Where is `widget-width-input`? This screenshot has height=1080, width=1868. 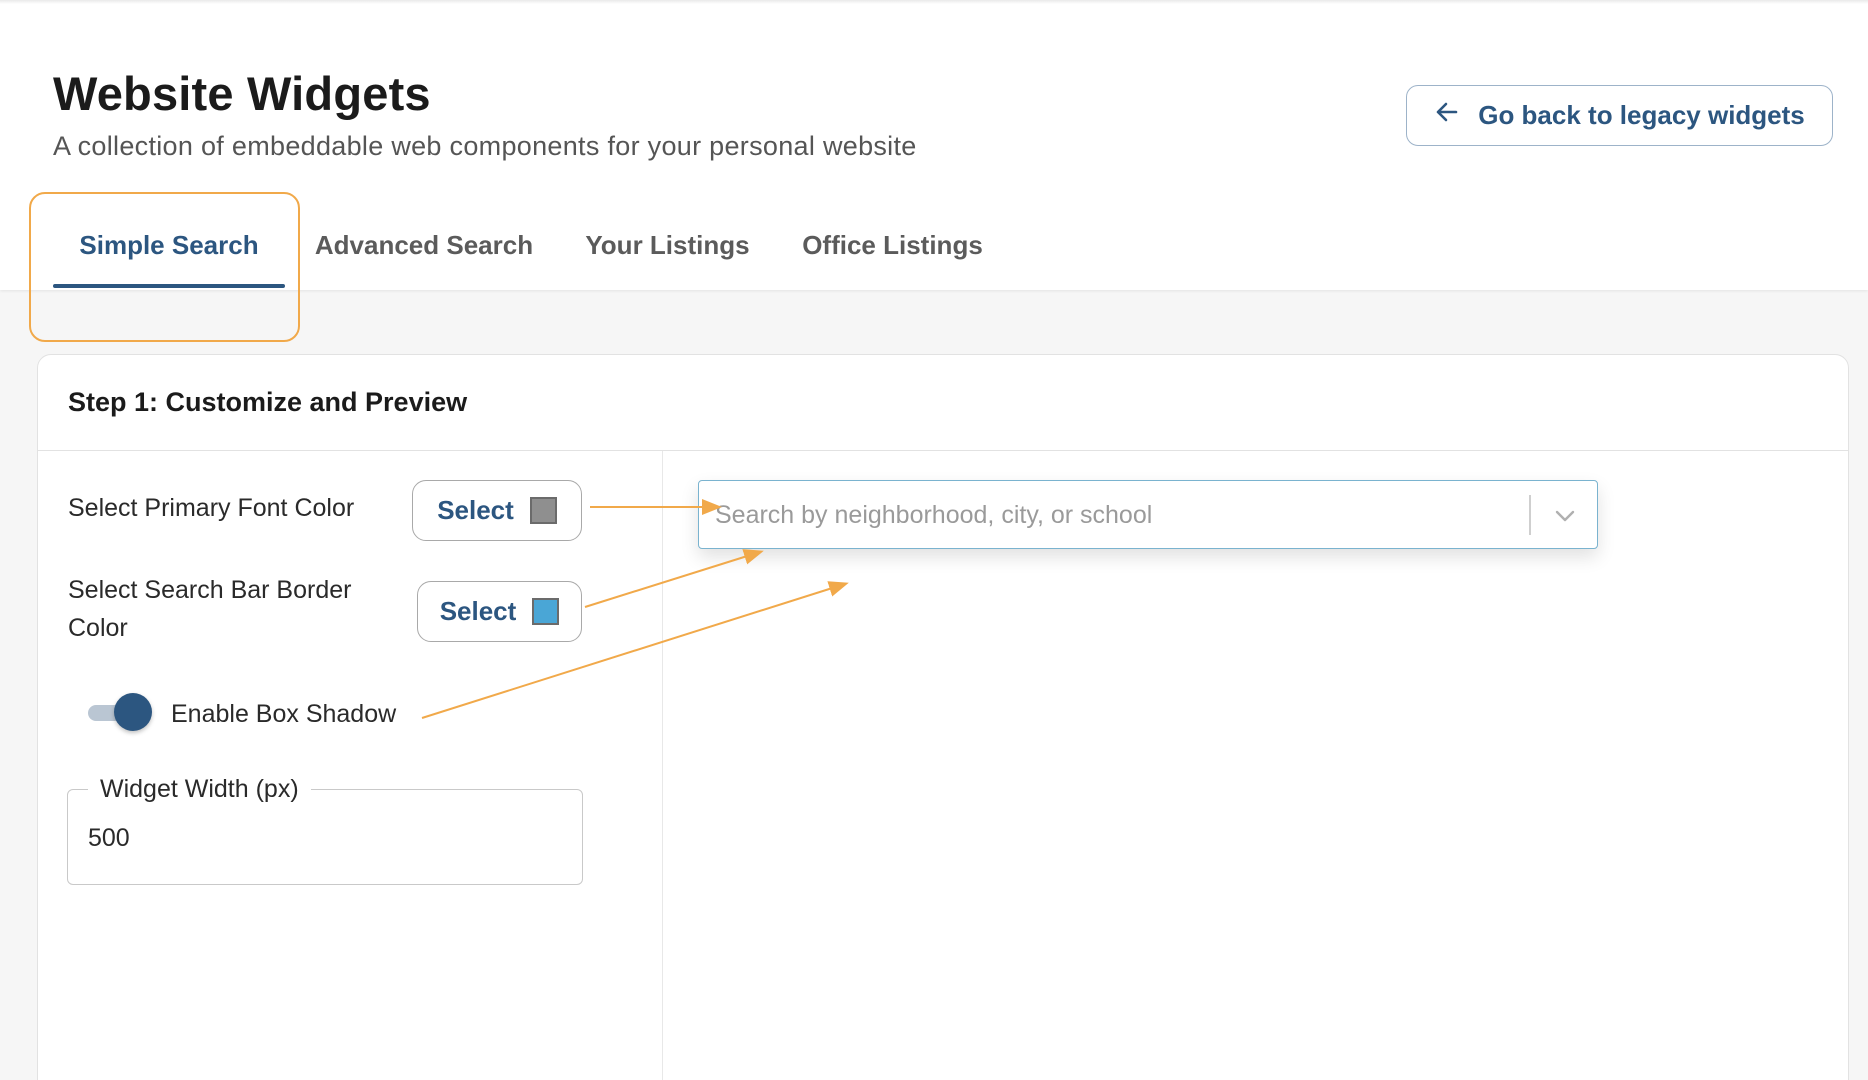 widget-width-input is located at coordinates (318, 838).